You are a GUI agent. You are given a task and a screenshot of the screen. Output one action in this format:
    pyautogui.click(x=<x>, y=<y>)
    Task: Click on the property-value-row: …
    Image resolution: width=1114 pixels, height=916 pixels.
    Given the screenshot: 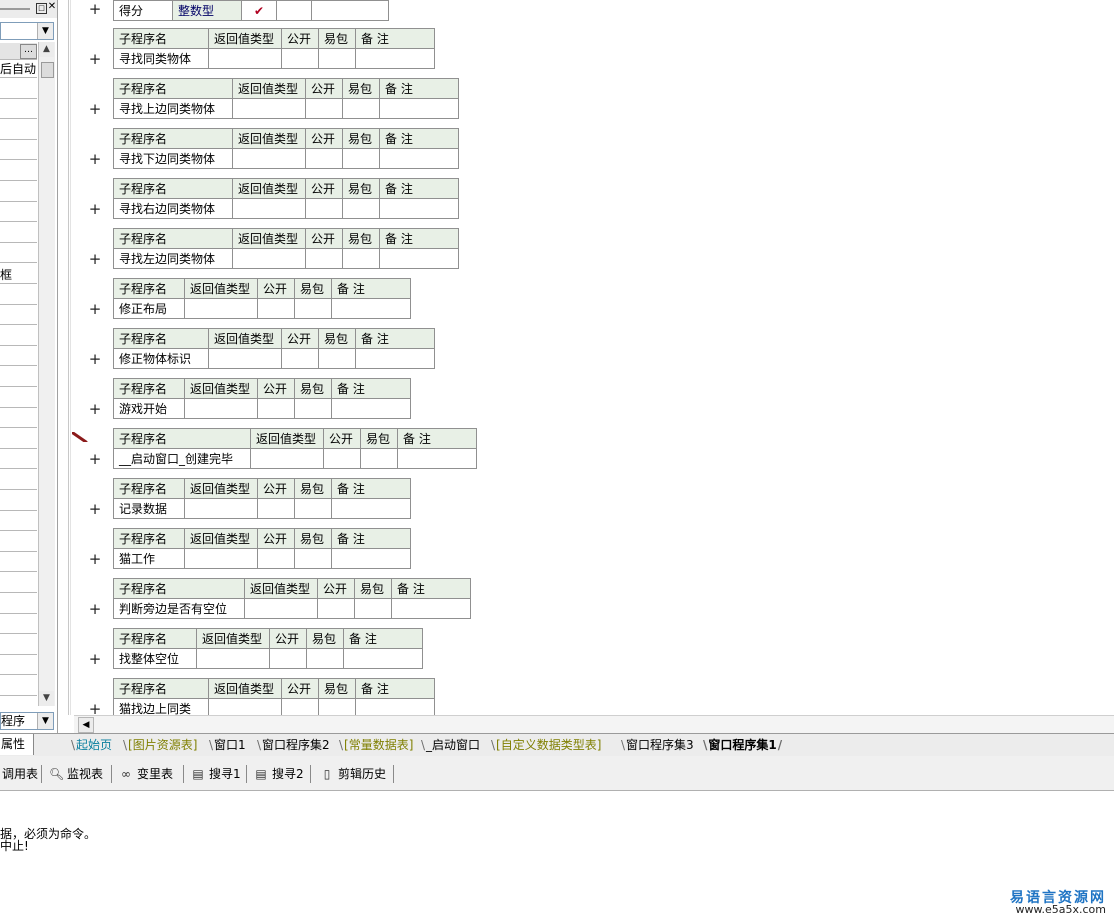 What is the action you would take?
    pyautogui.click(x=18, y=51)
    